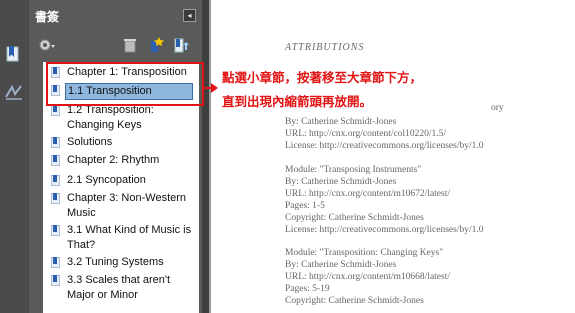  Describe the element at coordinates (305, 206) in the screenshot. I see `doc-line: Pages: 1-5` at that location.